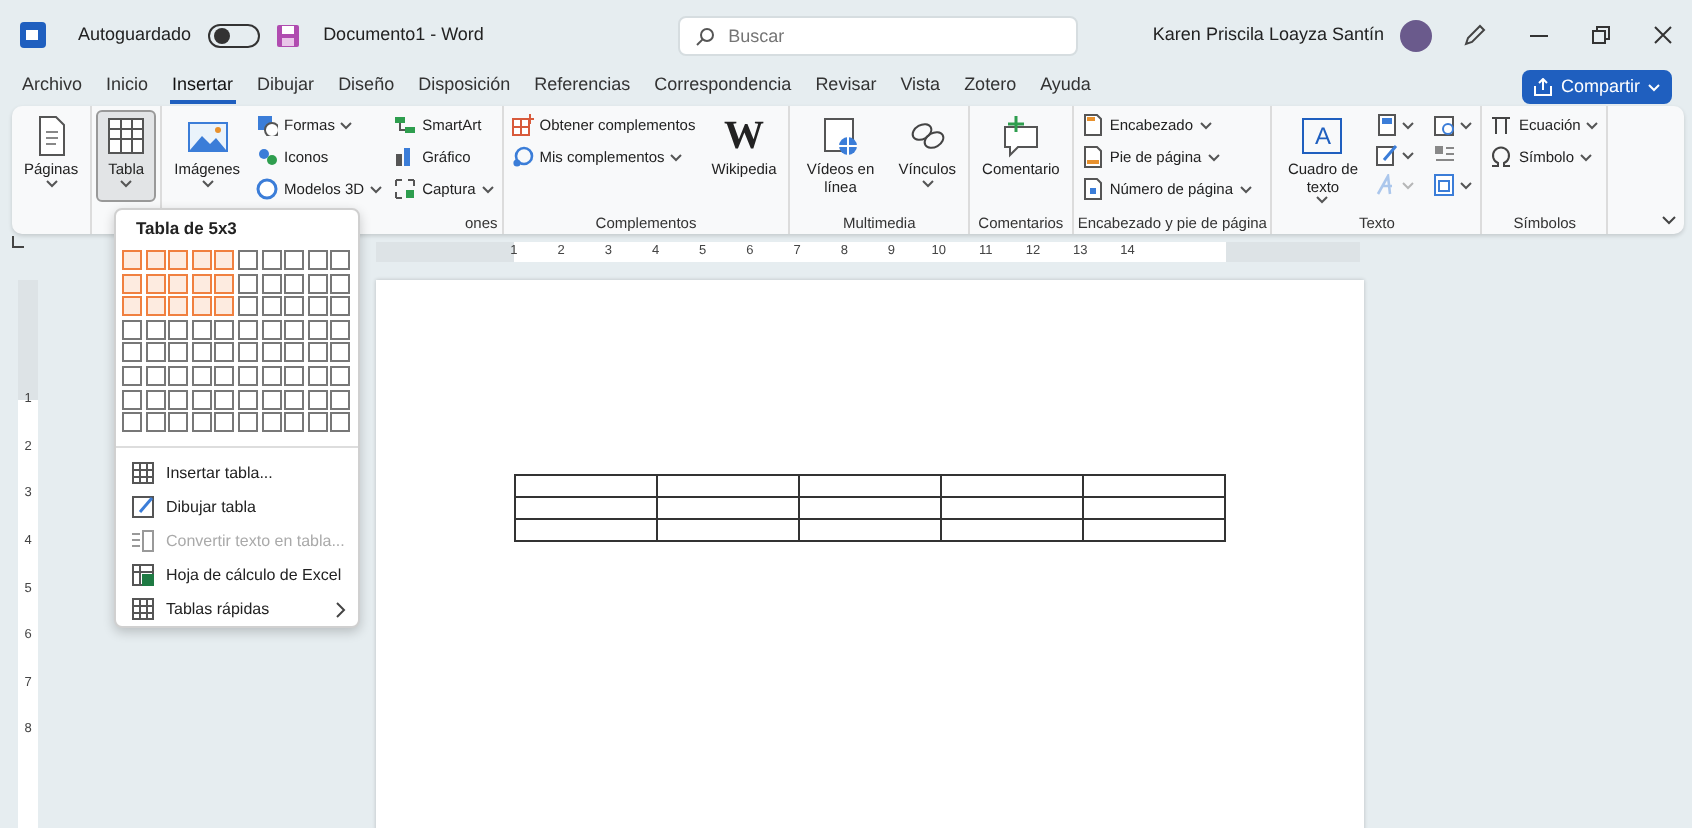 The height and width of the screenshot is (828, 1692). What do you see at coordinates (1601, 35) in the screenshot?
I see `restore-icon` at bounding box center [1601, 35].